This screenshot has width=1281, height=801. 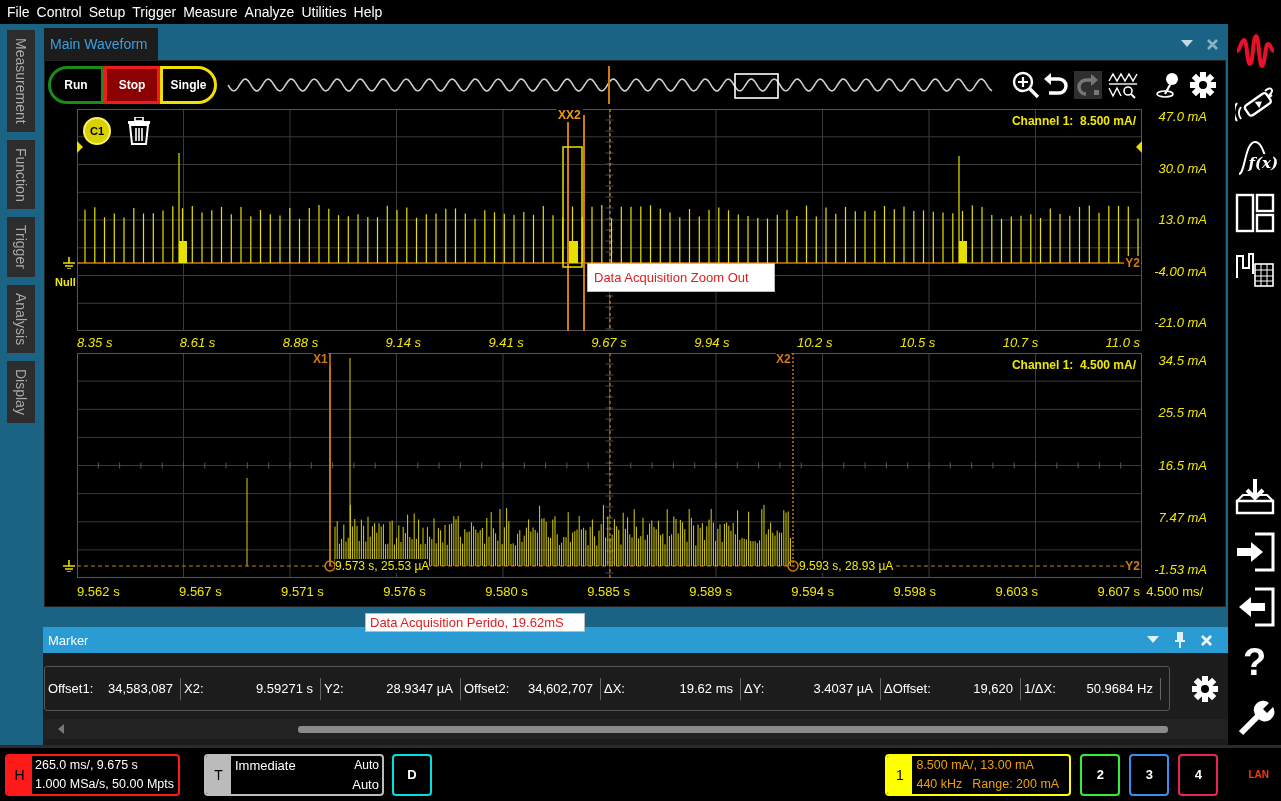 What do you see at coordinates (157, 12) in the screenshot?
I see `menu-item: Trigger` at bounding box center [157, 12].